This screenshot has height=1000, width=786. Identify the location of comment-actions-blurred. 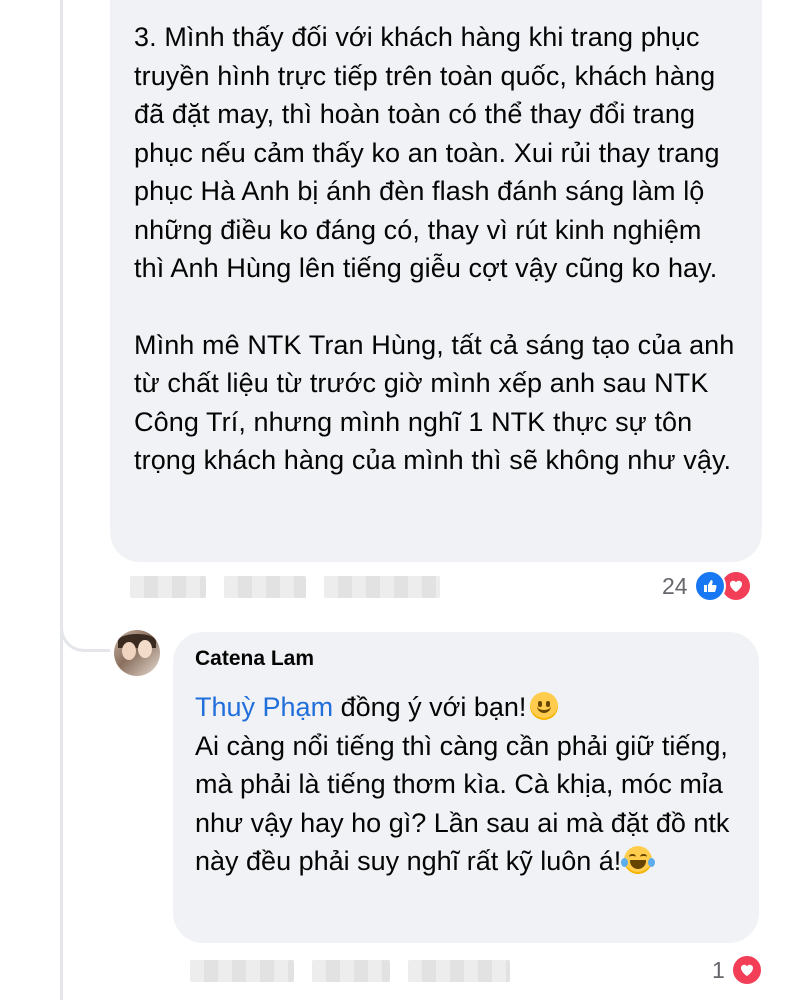
(285, 587).